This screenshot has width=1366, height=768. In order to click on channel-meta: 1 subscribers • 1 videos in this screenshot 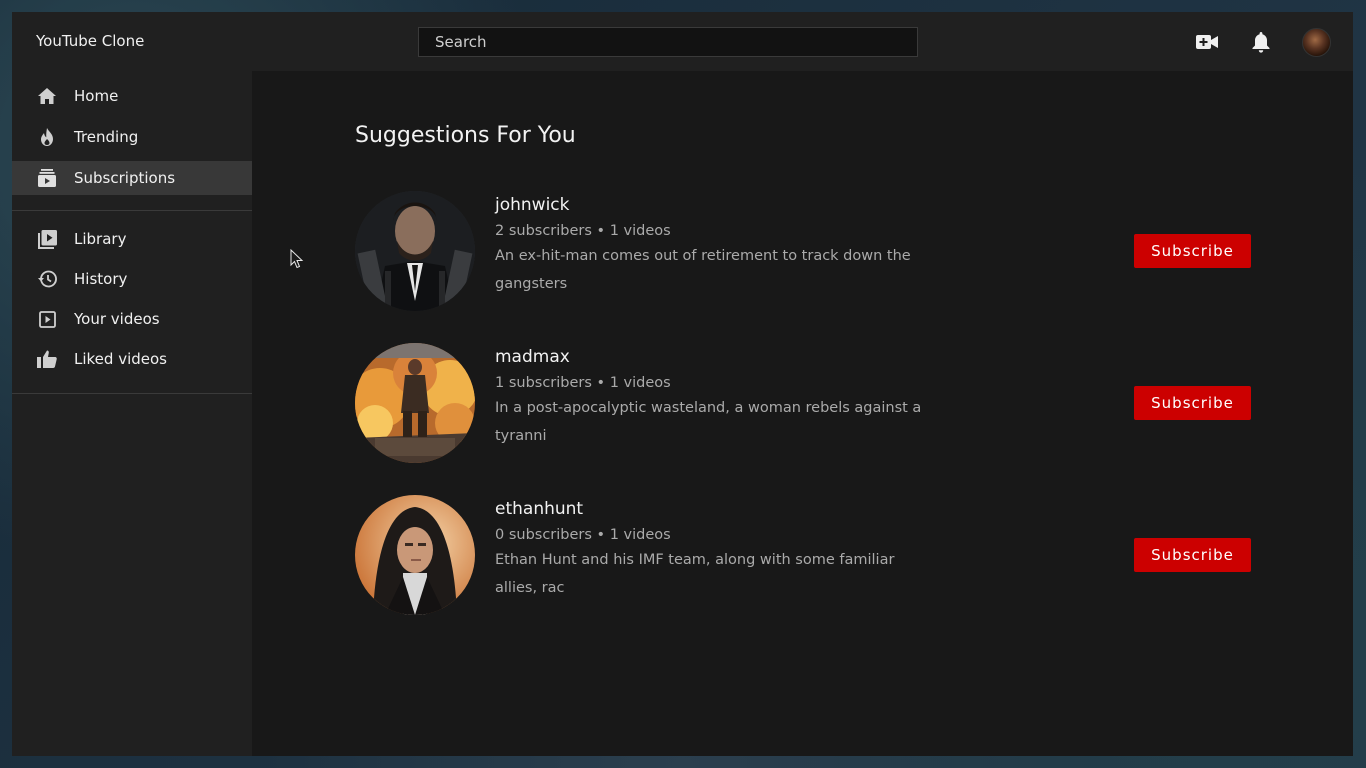, I will do `click(583, 383)`.